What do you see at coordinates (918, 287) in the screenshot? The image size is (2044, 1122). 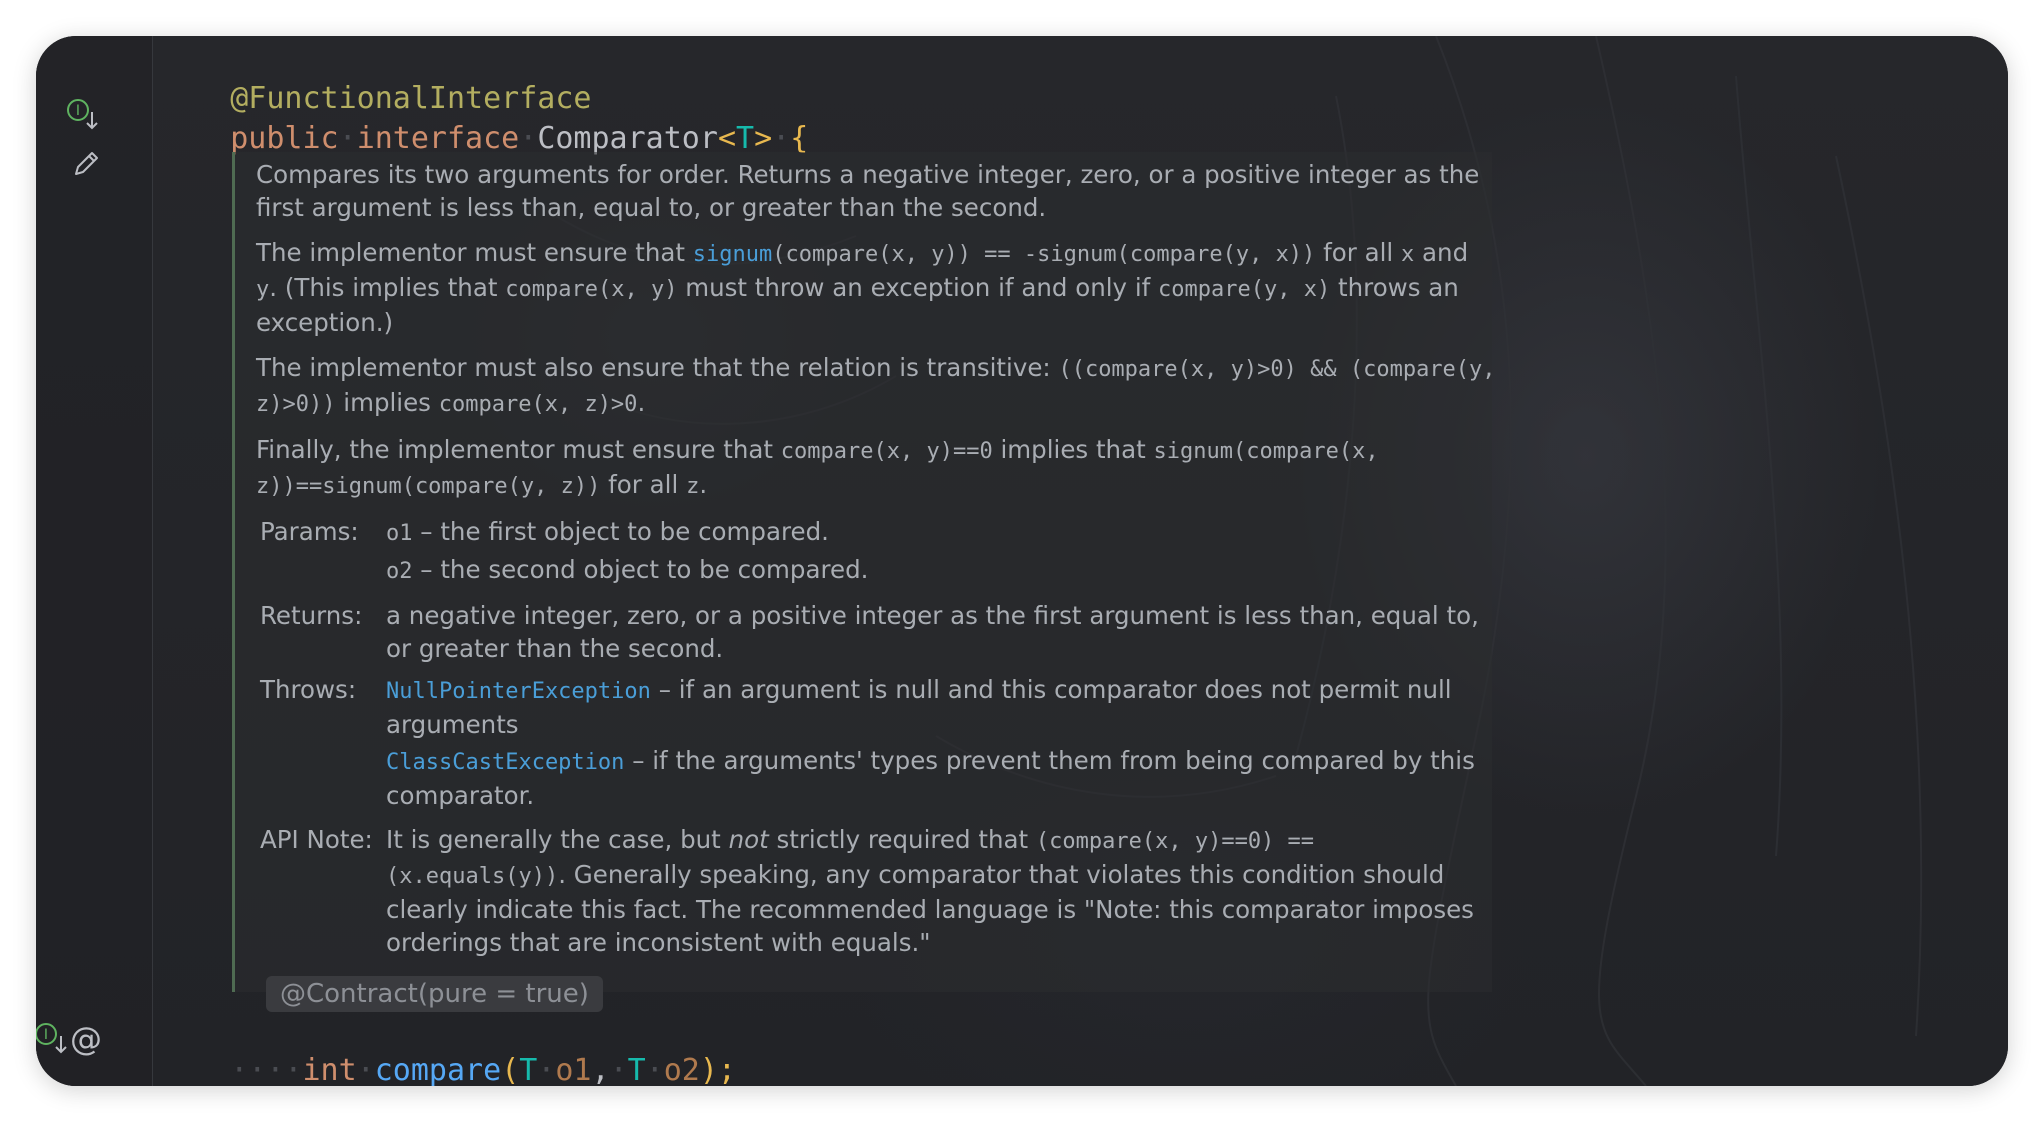 I see `doc-text: must throw an exception if and only if` at bounding box center [918, 287].